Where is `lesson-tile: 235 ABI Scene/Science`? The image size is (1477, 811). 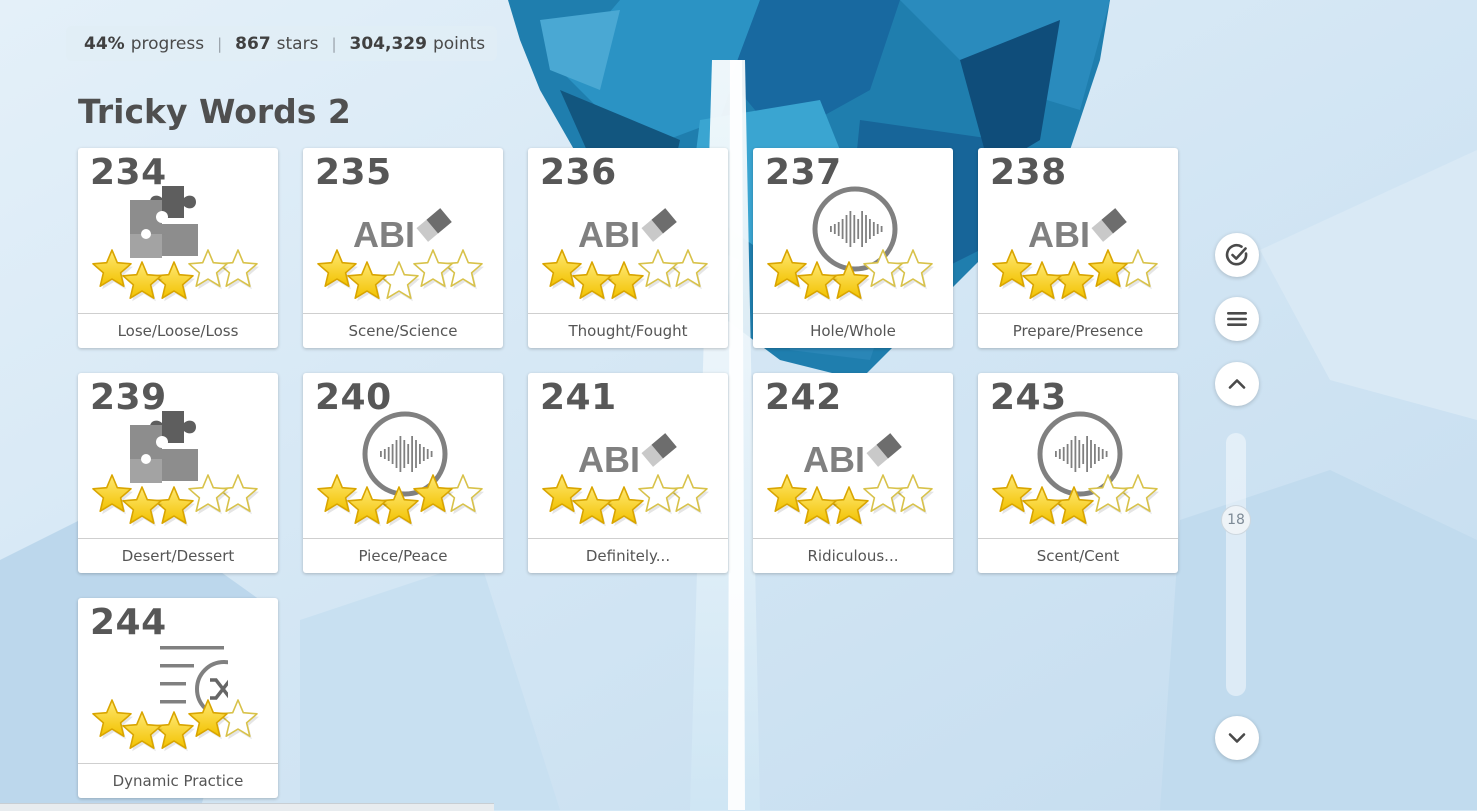
lesson-tile: 235 ABI Scene/Science is located at coordinates (403, 248).